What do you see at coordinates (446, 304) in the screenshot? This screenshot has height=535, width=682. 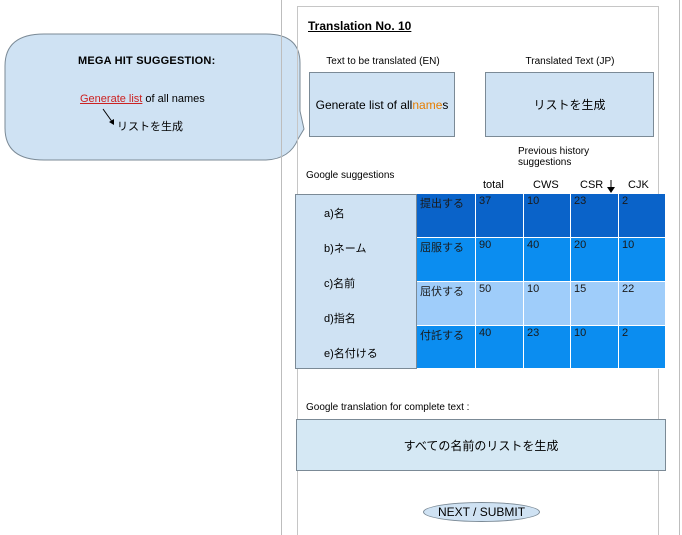 I see `history-term-cell: 屈伏する` at bounding box center [446, 304].